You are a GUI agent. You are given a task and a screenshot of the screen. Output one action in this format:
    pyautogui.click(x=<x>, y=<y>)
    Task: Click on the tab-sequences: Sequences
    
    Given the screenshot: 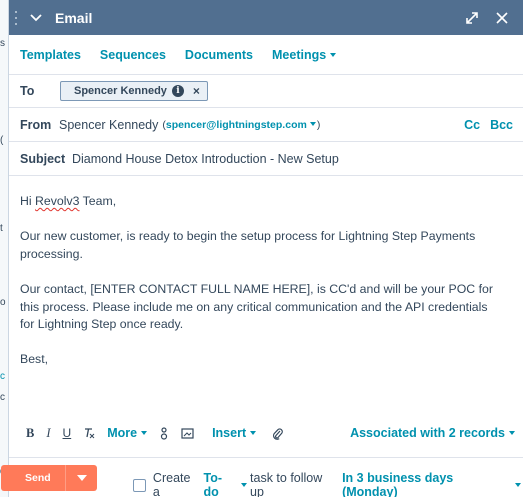 What is the action you would take?
    pyautogui.click(x=133, y=55)
    